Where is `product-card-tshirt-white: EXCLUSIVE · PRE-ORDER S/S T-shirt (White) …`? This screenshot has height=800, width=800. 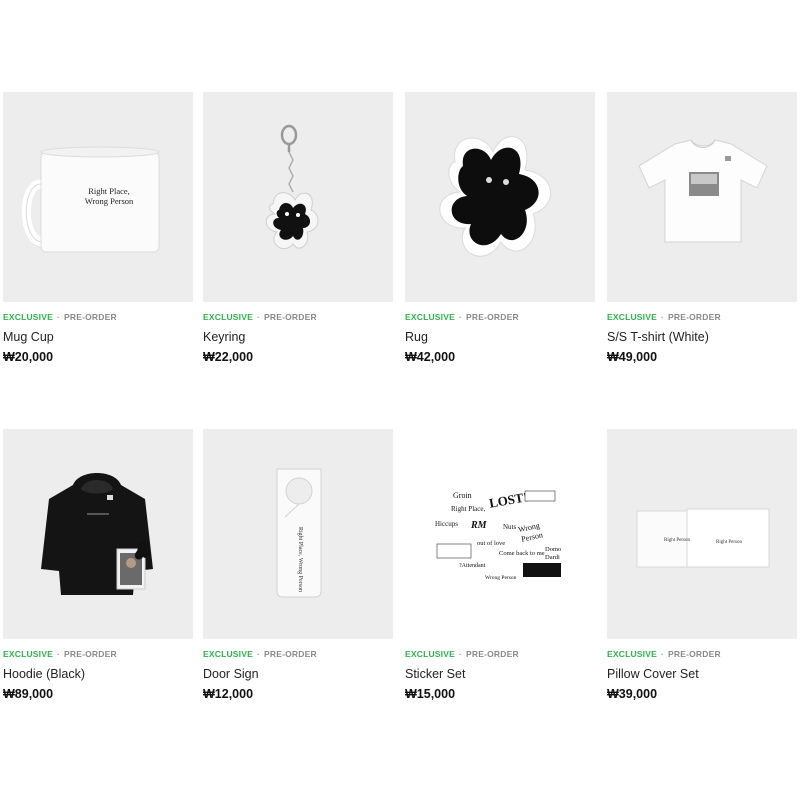 product-card-tshirt-white: EXCLUSIVE · PRE-ORDER S/S T-shirt (White) … is located at coordinates (702, 228).